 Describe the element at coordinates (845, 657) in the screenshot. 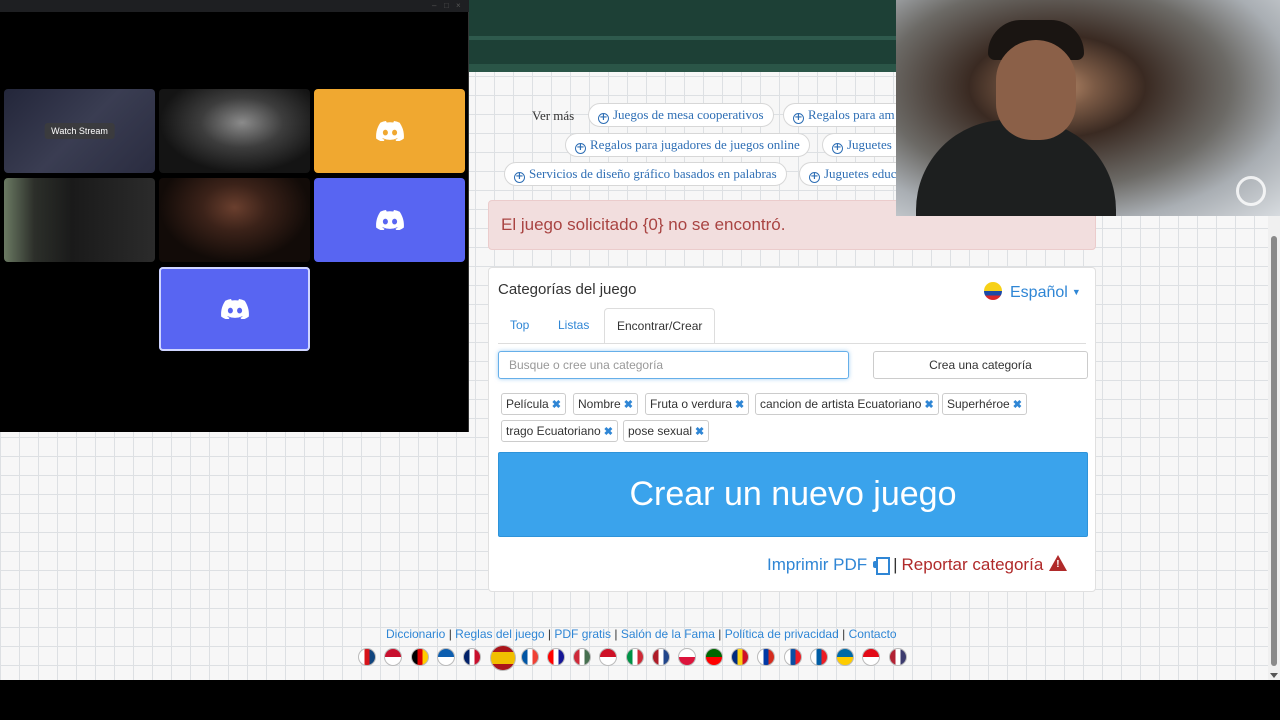

I see `sweden-flag-icon` at that location.